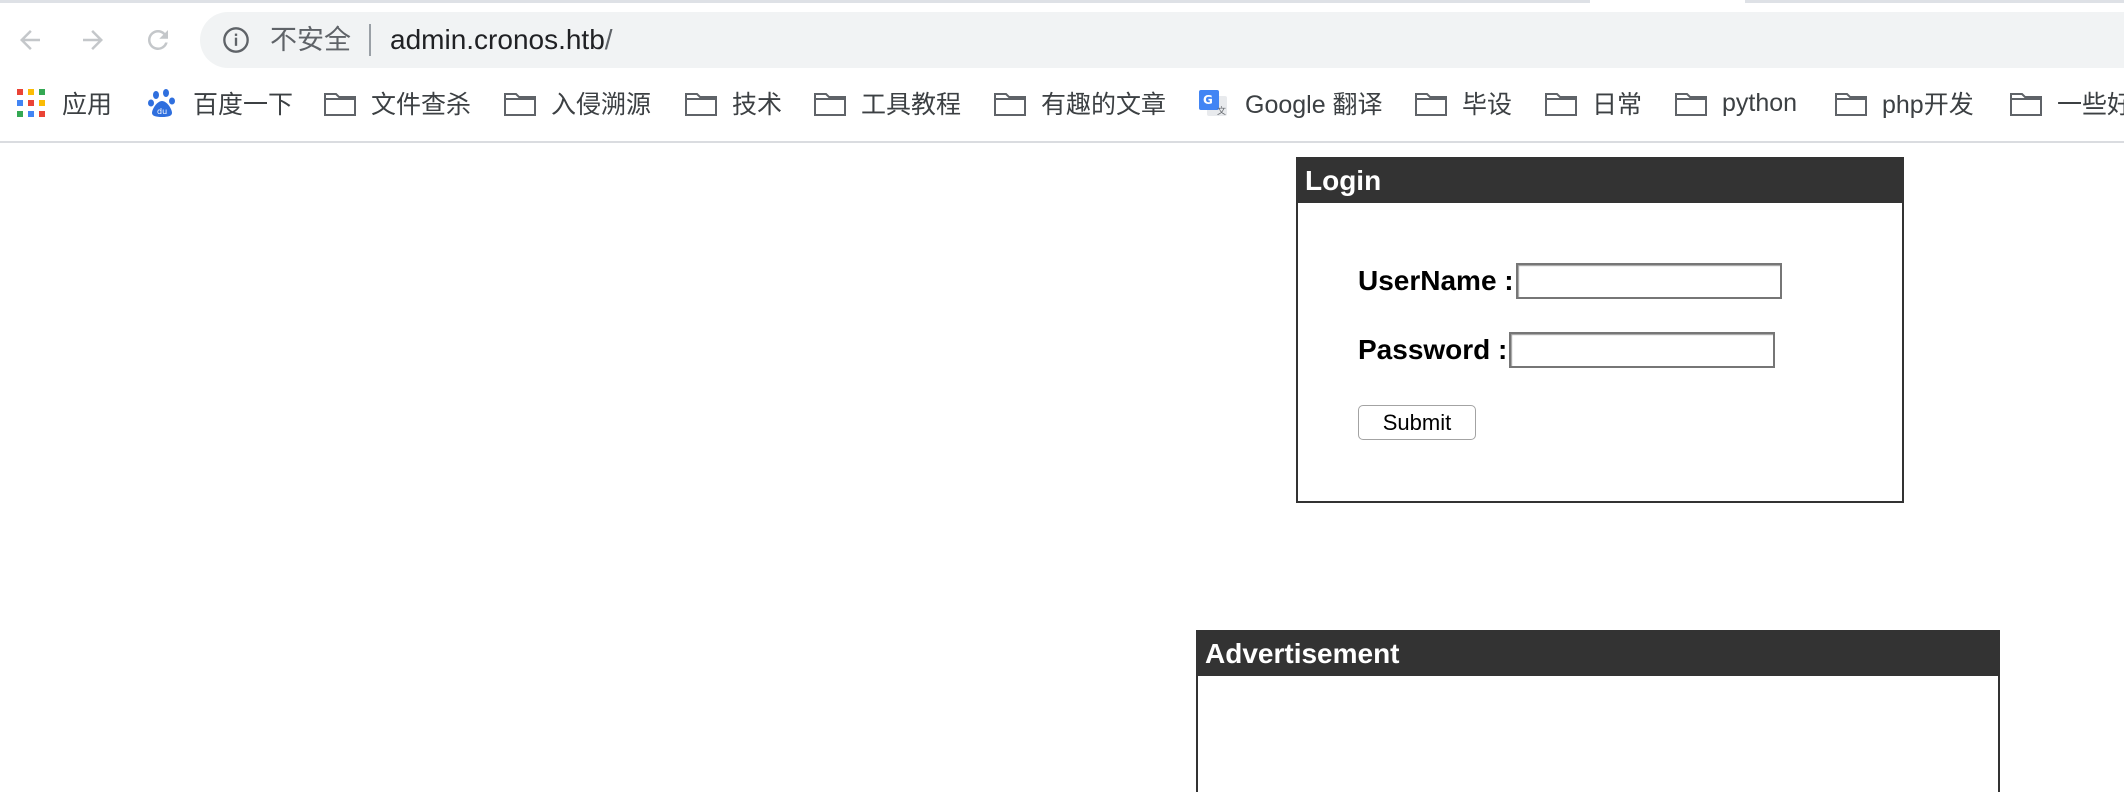 The height and width of the screenshot is (792, 2124). I want to click on baidu-paw-icon: du, so click(162, 103).